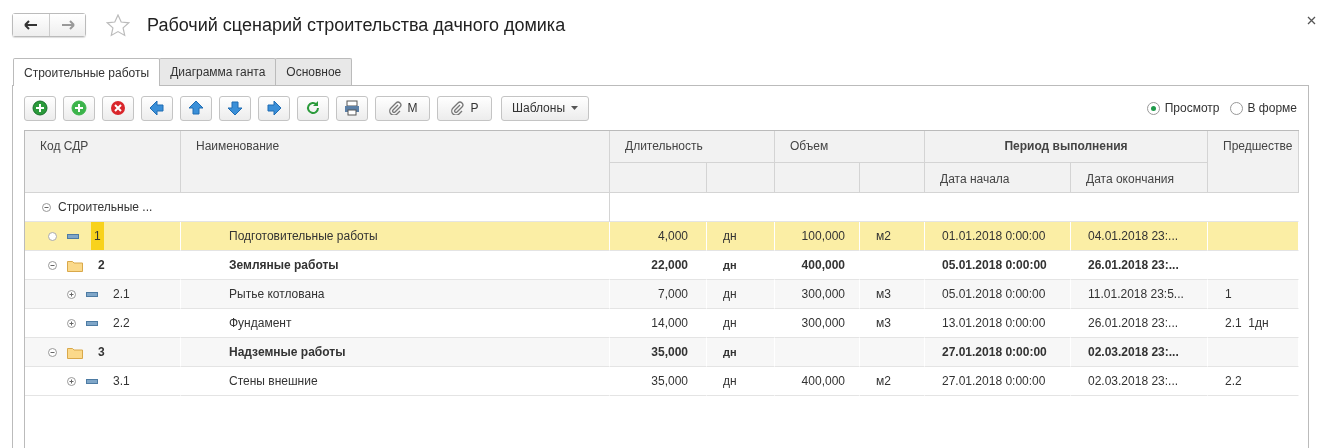 The width and height of the screenshot is (1328, 448). I want to click on table-cell: 13.01.2018 0:00:00, so click(994, 323).